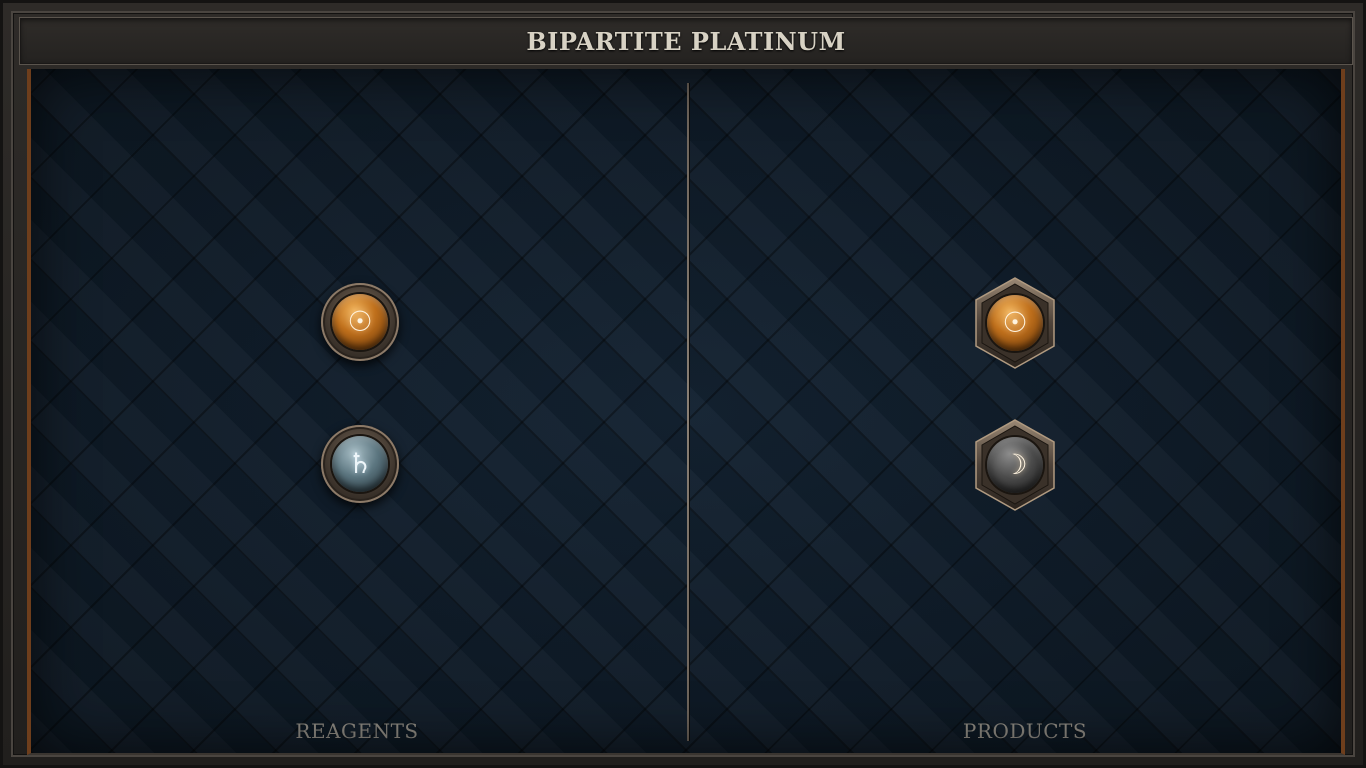  I want to click on panel-divider, so click(688, 412).